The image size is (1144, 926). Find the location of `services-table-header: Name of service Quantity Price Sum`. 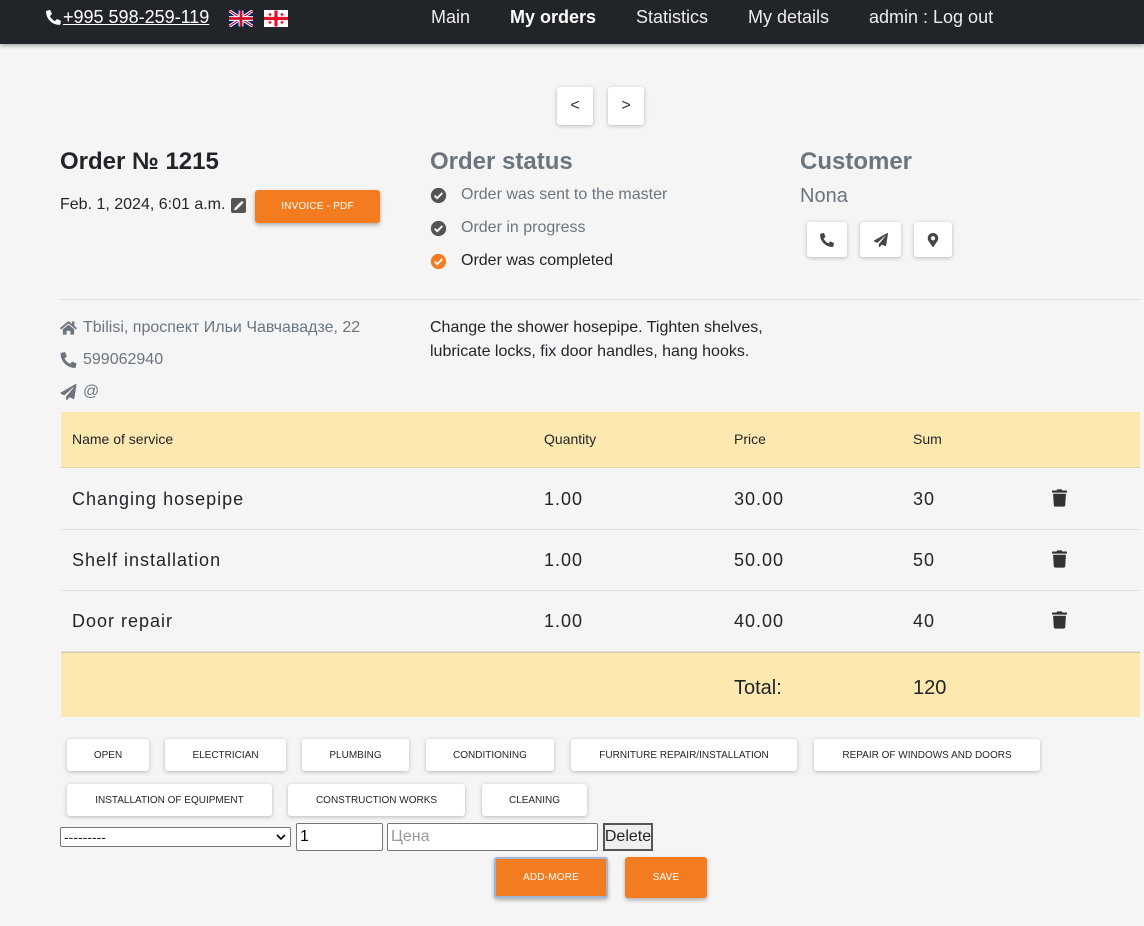

services-table-header: Name of service Quantity Price Sum is located at coordinates (600, 440).